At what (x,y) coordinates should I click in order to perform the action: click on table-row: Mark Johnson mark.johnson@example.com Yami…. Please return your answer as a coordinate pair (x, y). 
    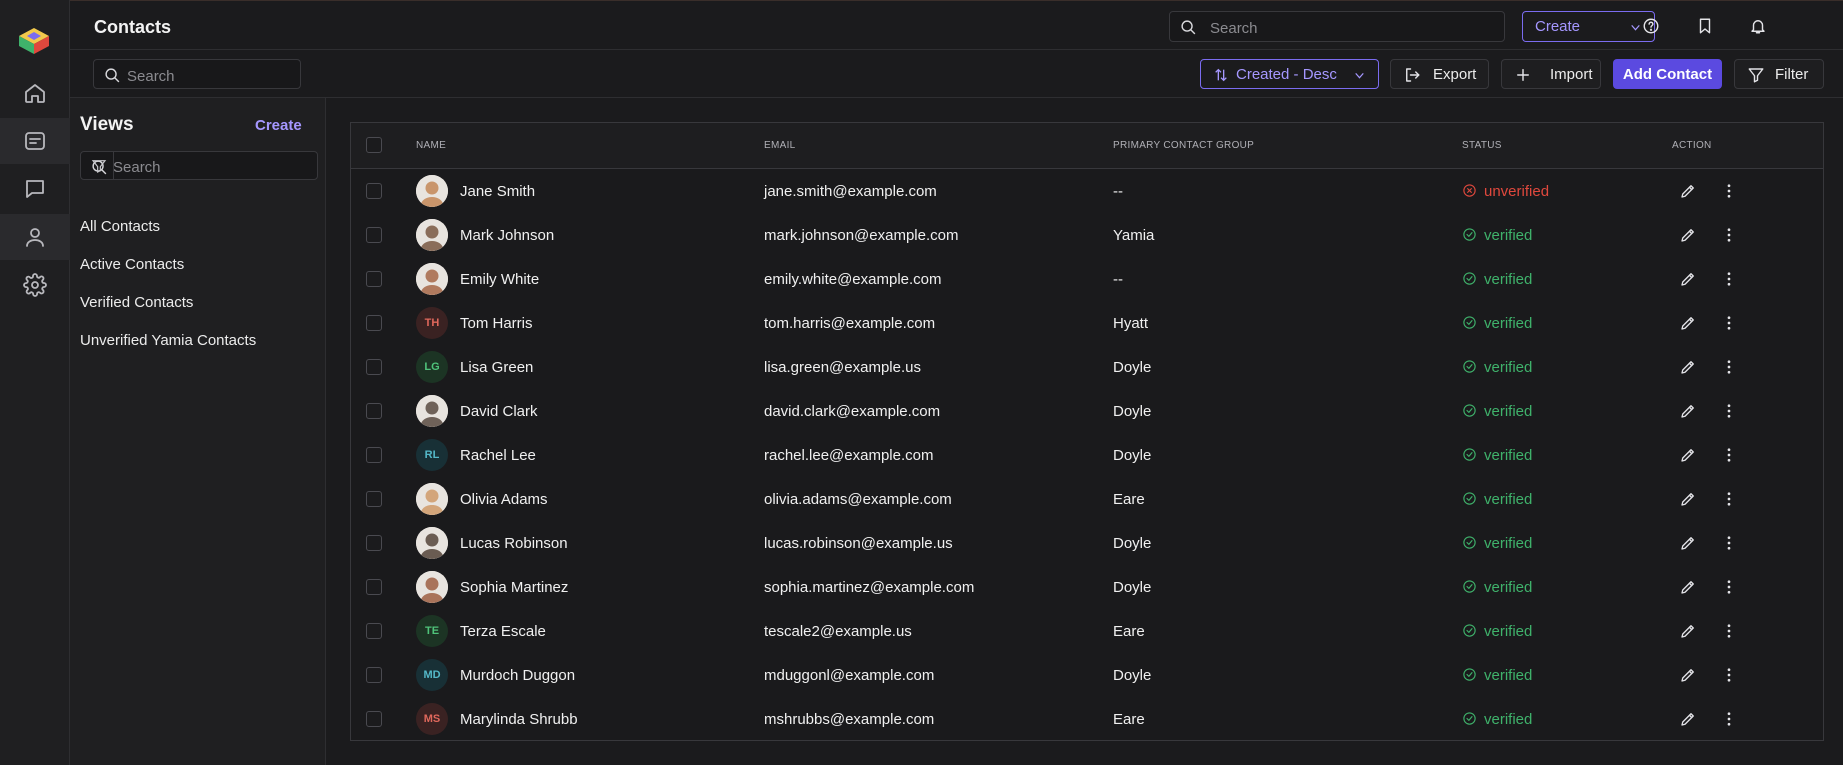
    Looking at the image, I should click on (1087, 235).